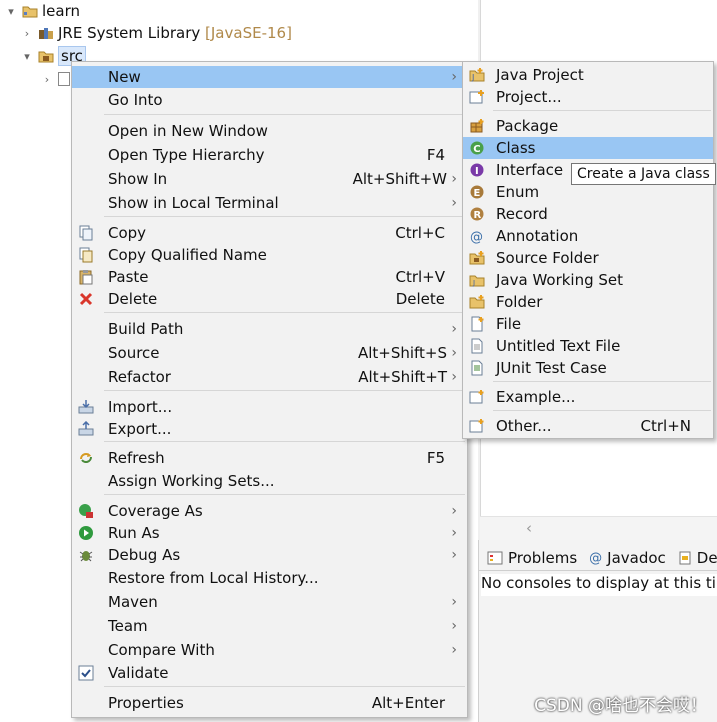 Image resolution: width=717 pixels, height=722 pixels. What do you see at coordinates (420, 233) in the screenshot?
I see `menu-item-shortcut: Ctrl+C` at bounding box center [420, 233].